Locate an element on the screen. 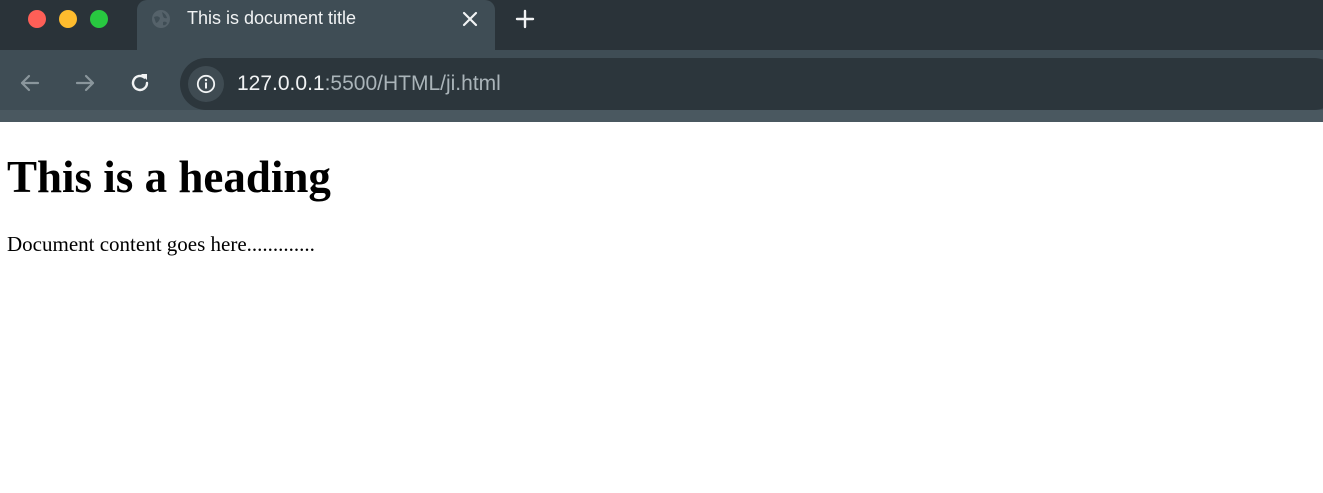 Image resolution: width=1323 pixels, height=493 pixels. tab-strip: This is document title is located at coordinates (661, 25).